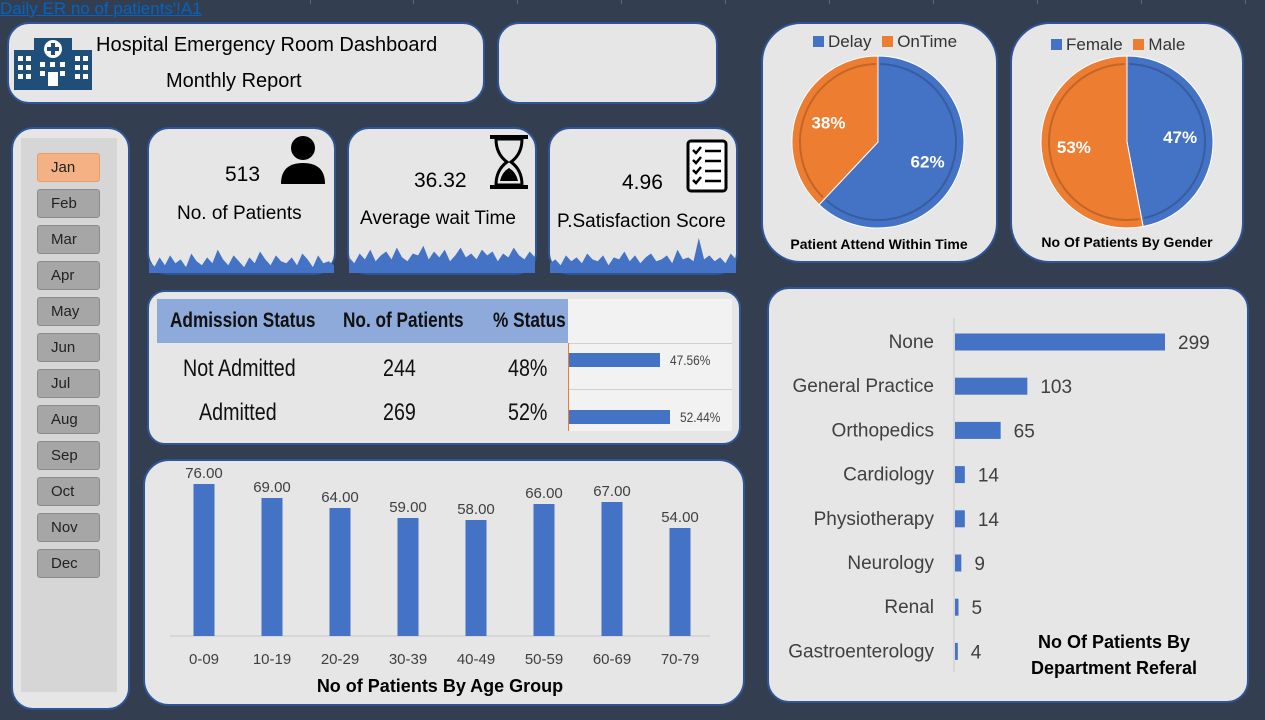 This screenshot has height=720, width=1265. I want to click on dept-value-label: 9, so click(979, 564).